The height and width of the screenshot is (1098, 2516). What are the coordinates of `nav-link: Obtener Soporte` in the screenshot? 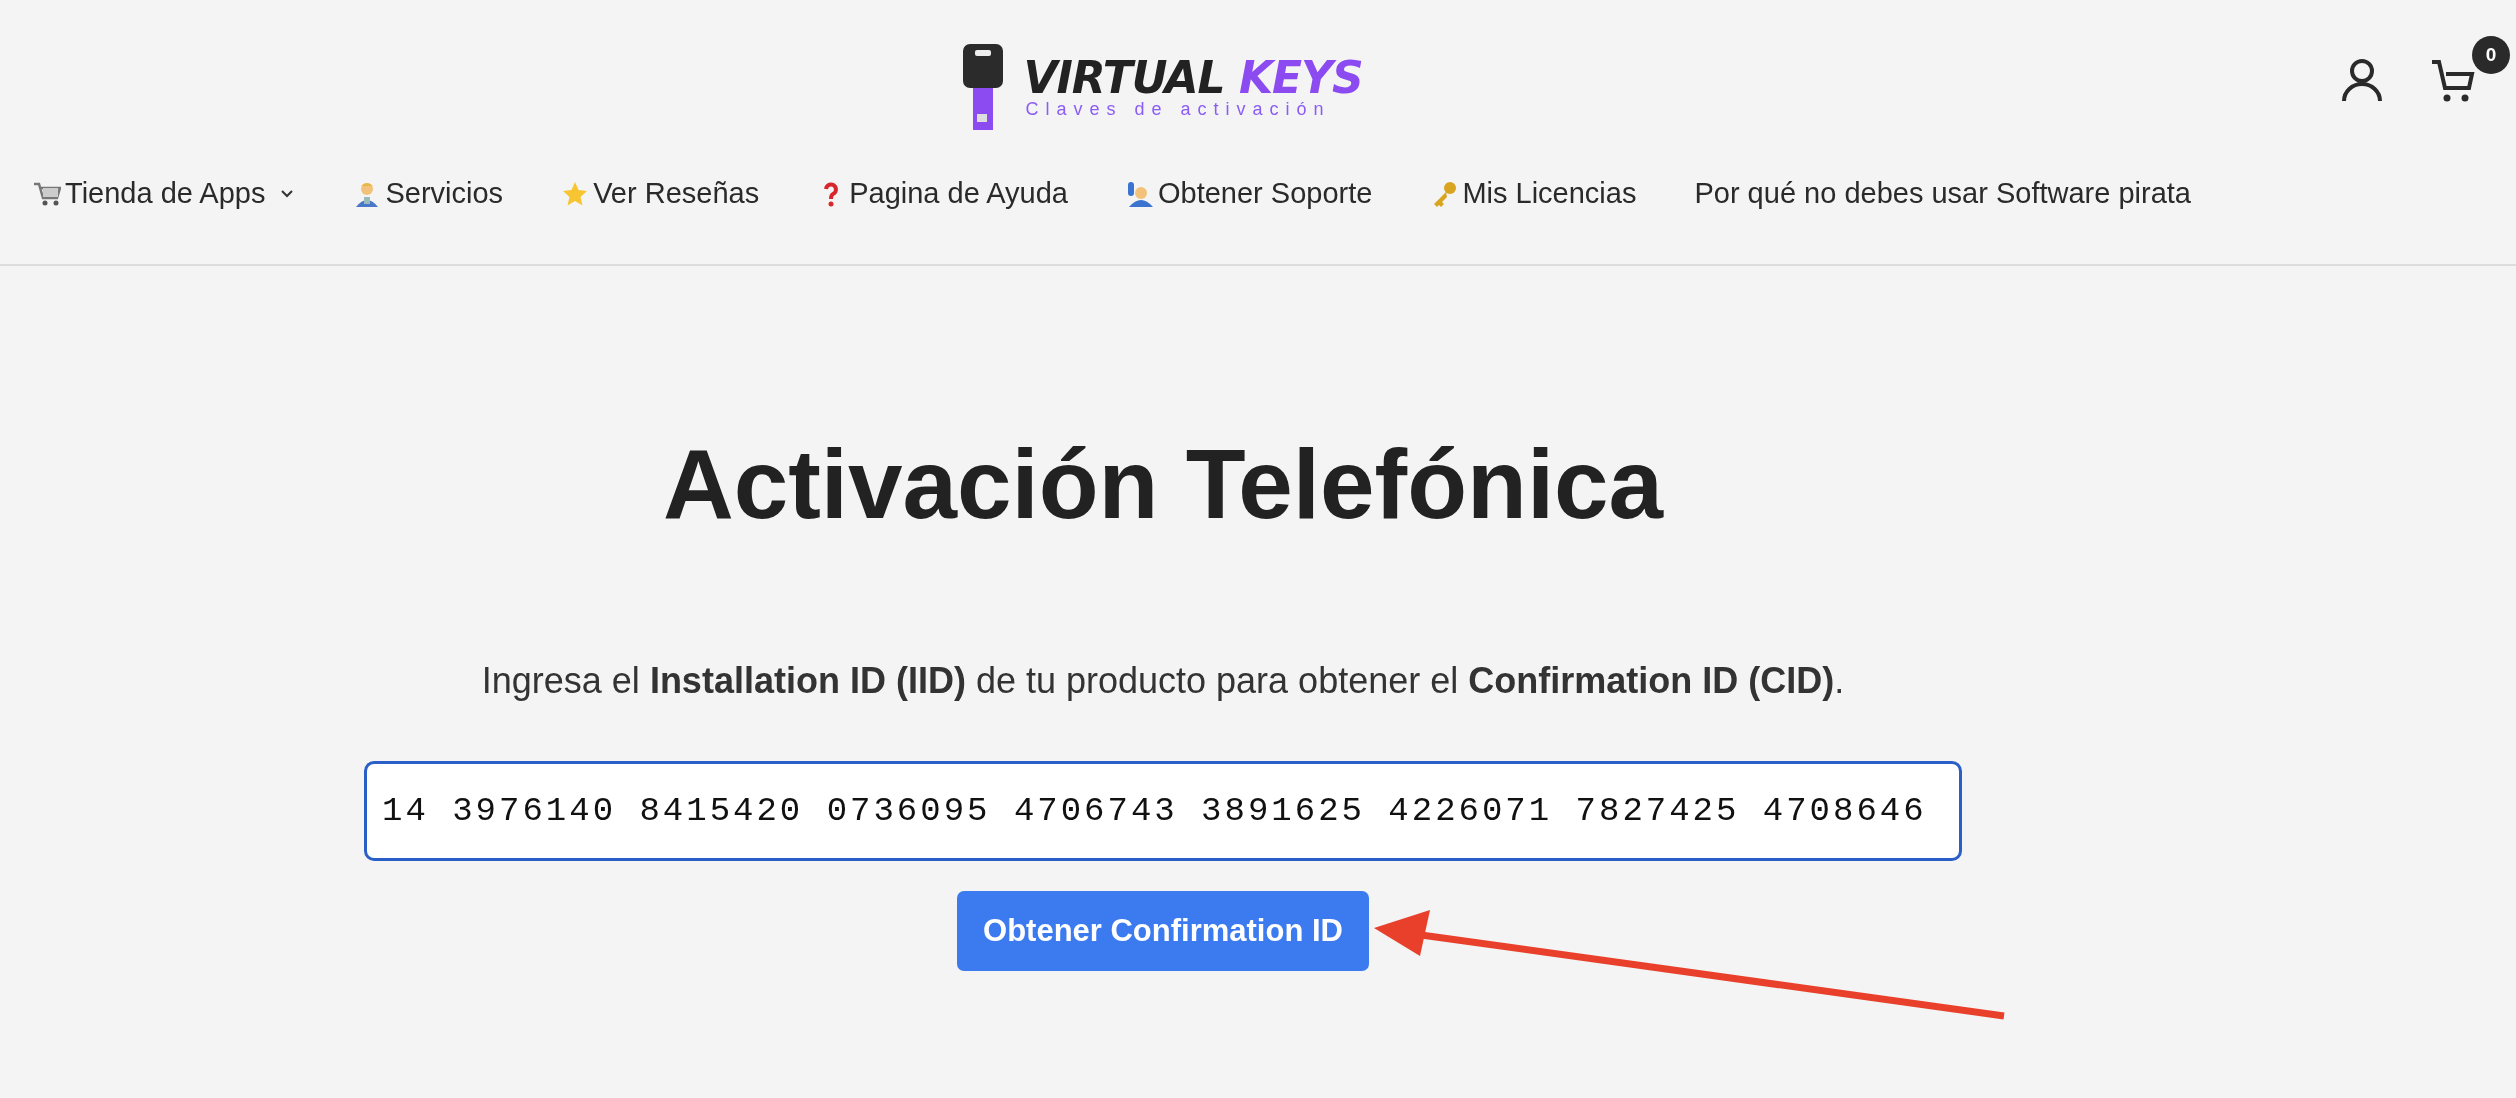 It's located at (1249, 194).